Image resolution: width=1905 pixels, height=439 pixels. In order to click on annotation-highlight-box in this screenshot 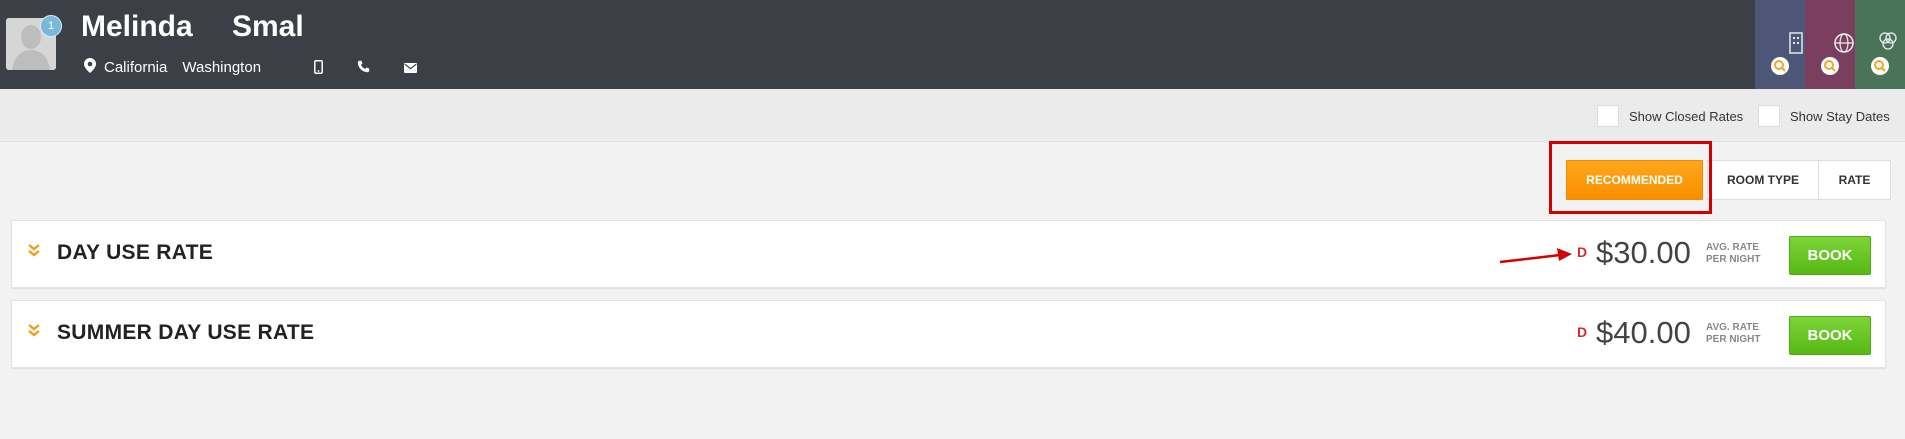, I will do `click(1630, 177)`.